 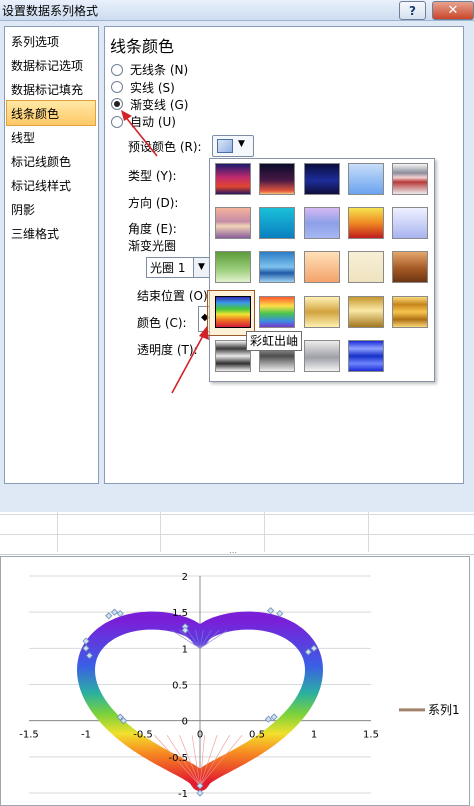 What do you see at coordinates (126, 115) in the screenshot?
I see `arrow-head-gradient` at bounding box center [126, 115].